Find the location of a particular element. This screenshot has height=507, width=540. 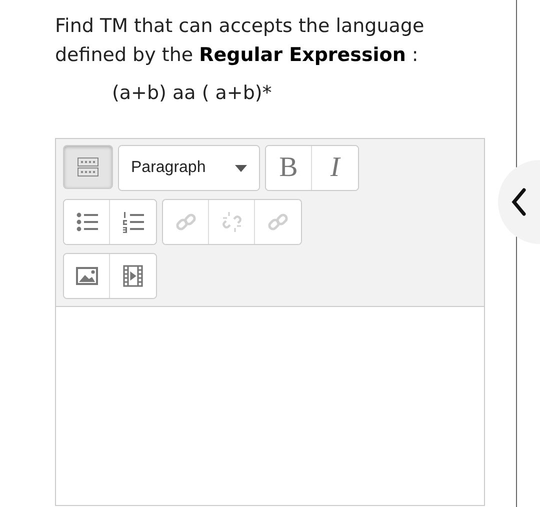

toolbar-toggle-button is located at coordinates (88, 167).